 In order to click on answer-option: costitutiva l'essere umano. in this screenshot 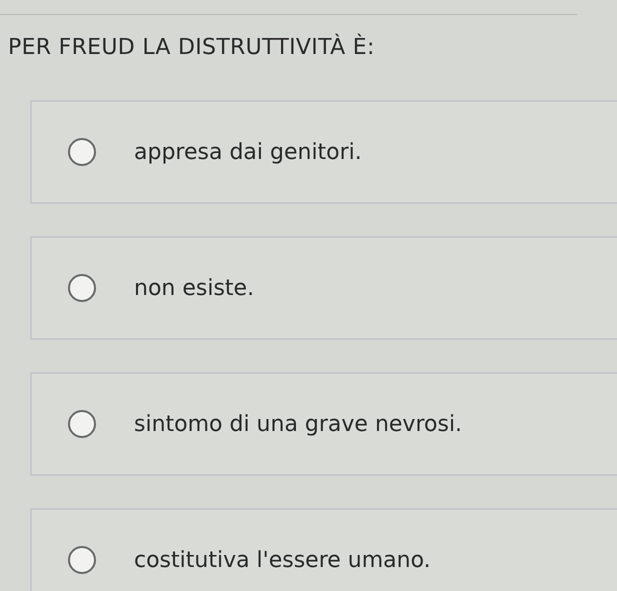, I will do `click(323, 549)`.